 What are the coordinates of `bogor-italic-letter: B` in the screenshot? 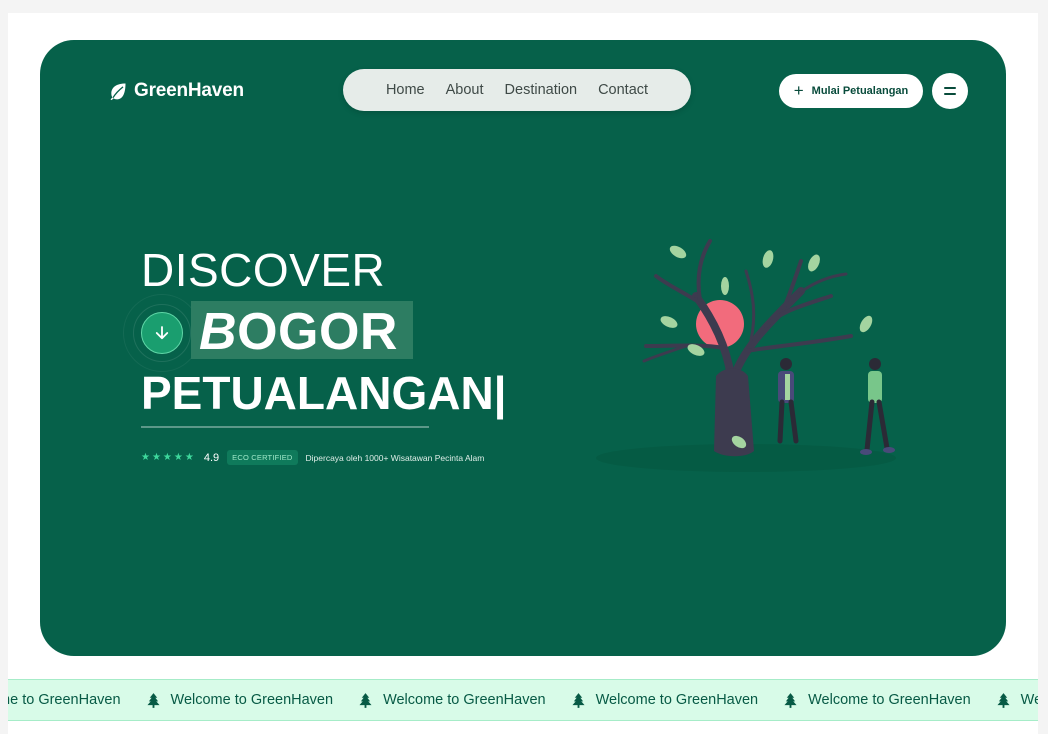 It's located at (218, 332).